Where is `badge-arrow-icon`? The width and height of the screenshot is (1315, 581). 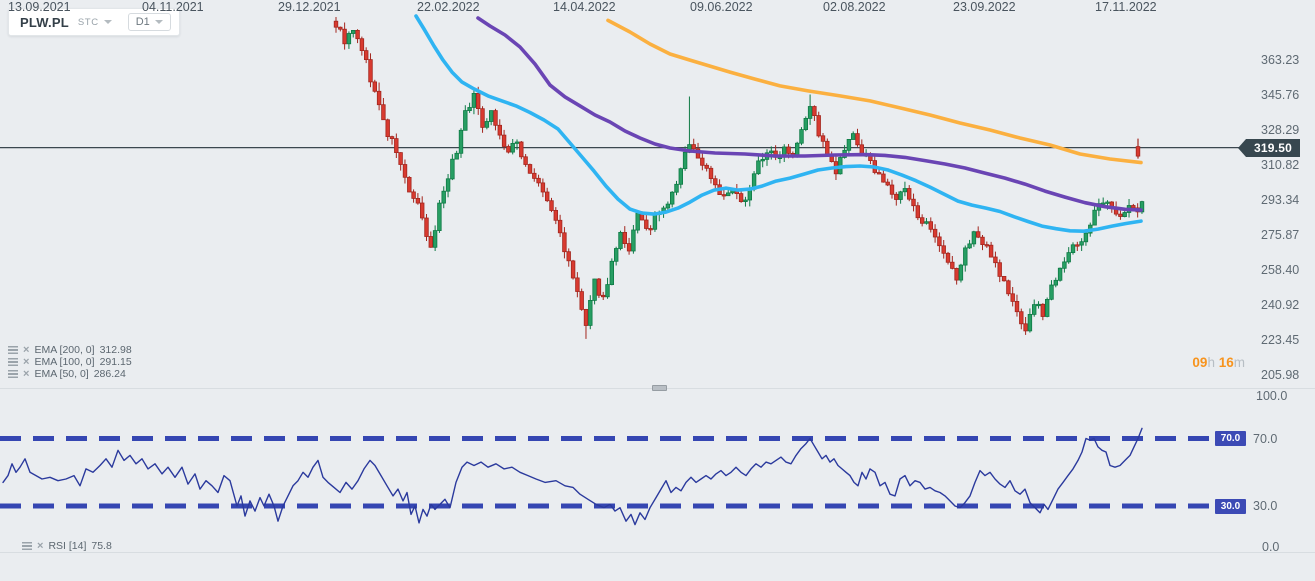
badge-arrow-icon is located at coordinates (1242, 147).